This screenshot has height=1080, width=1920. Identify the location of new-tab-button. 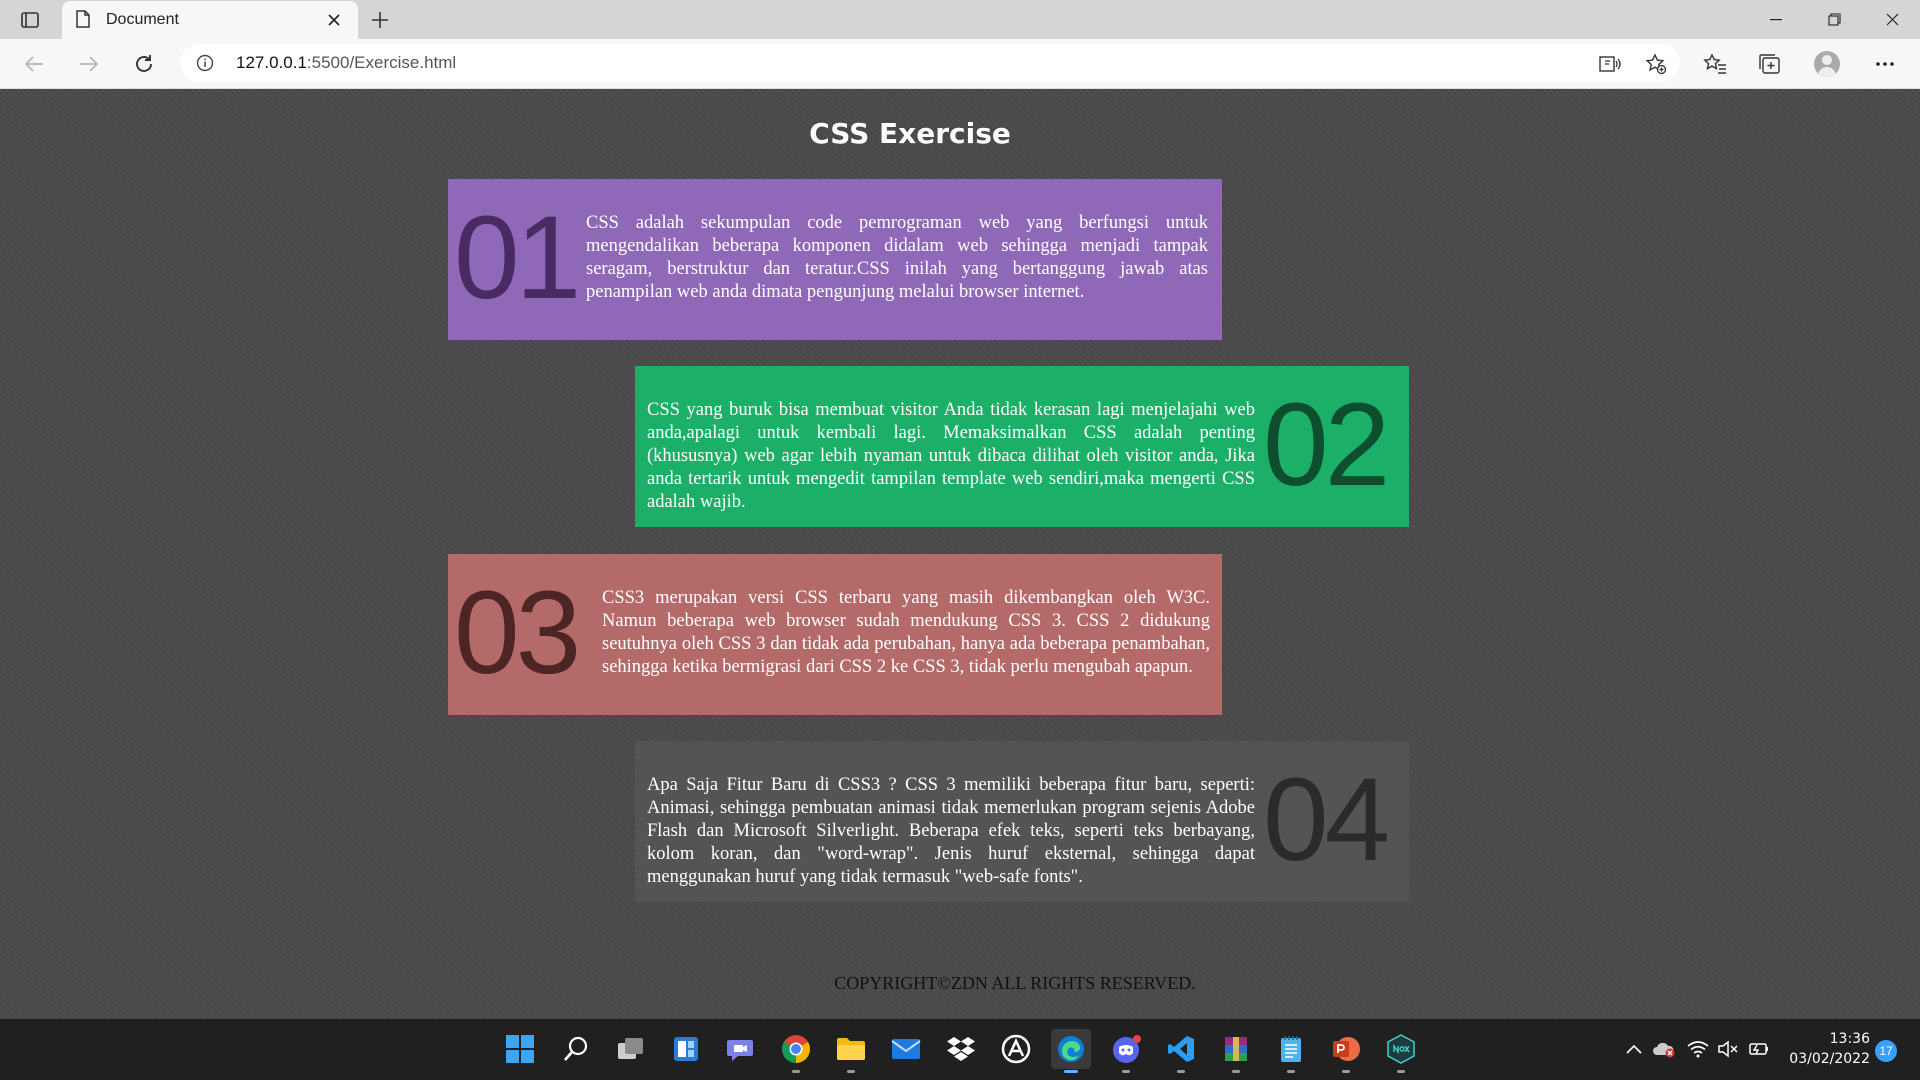
(380, 20).